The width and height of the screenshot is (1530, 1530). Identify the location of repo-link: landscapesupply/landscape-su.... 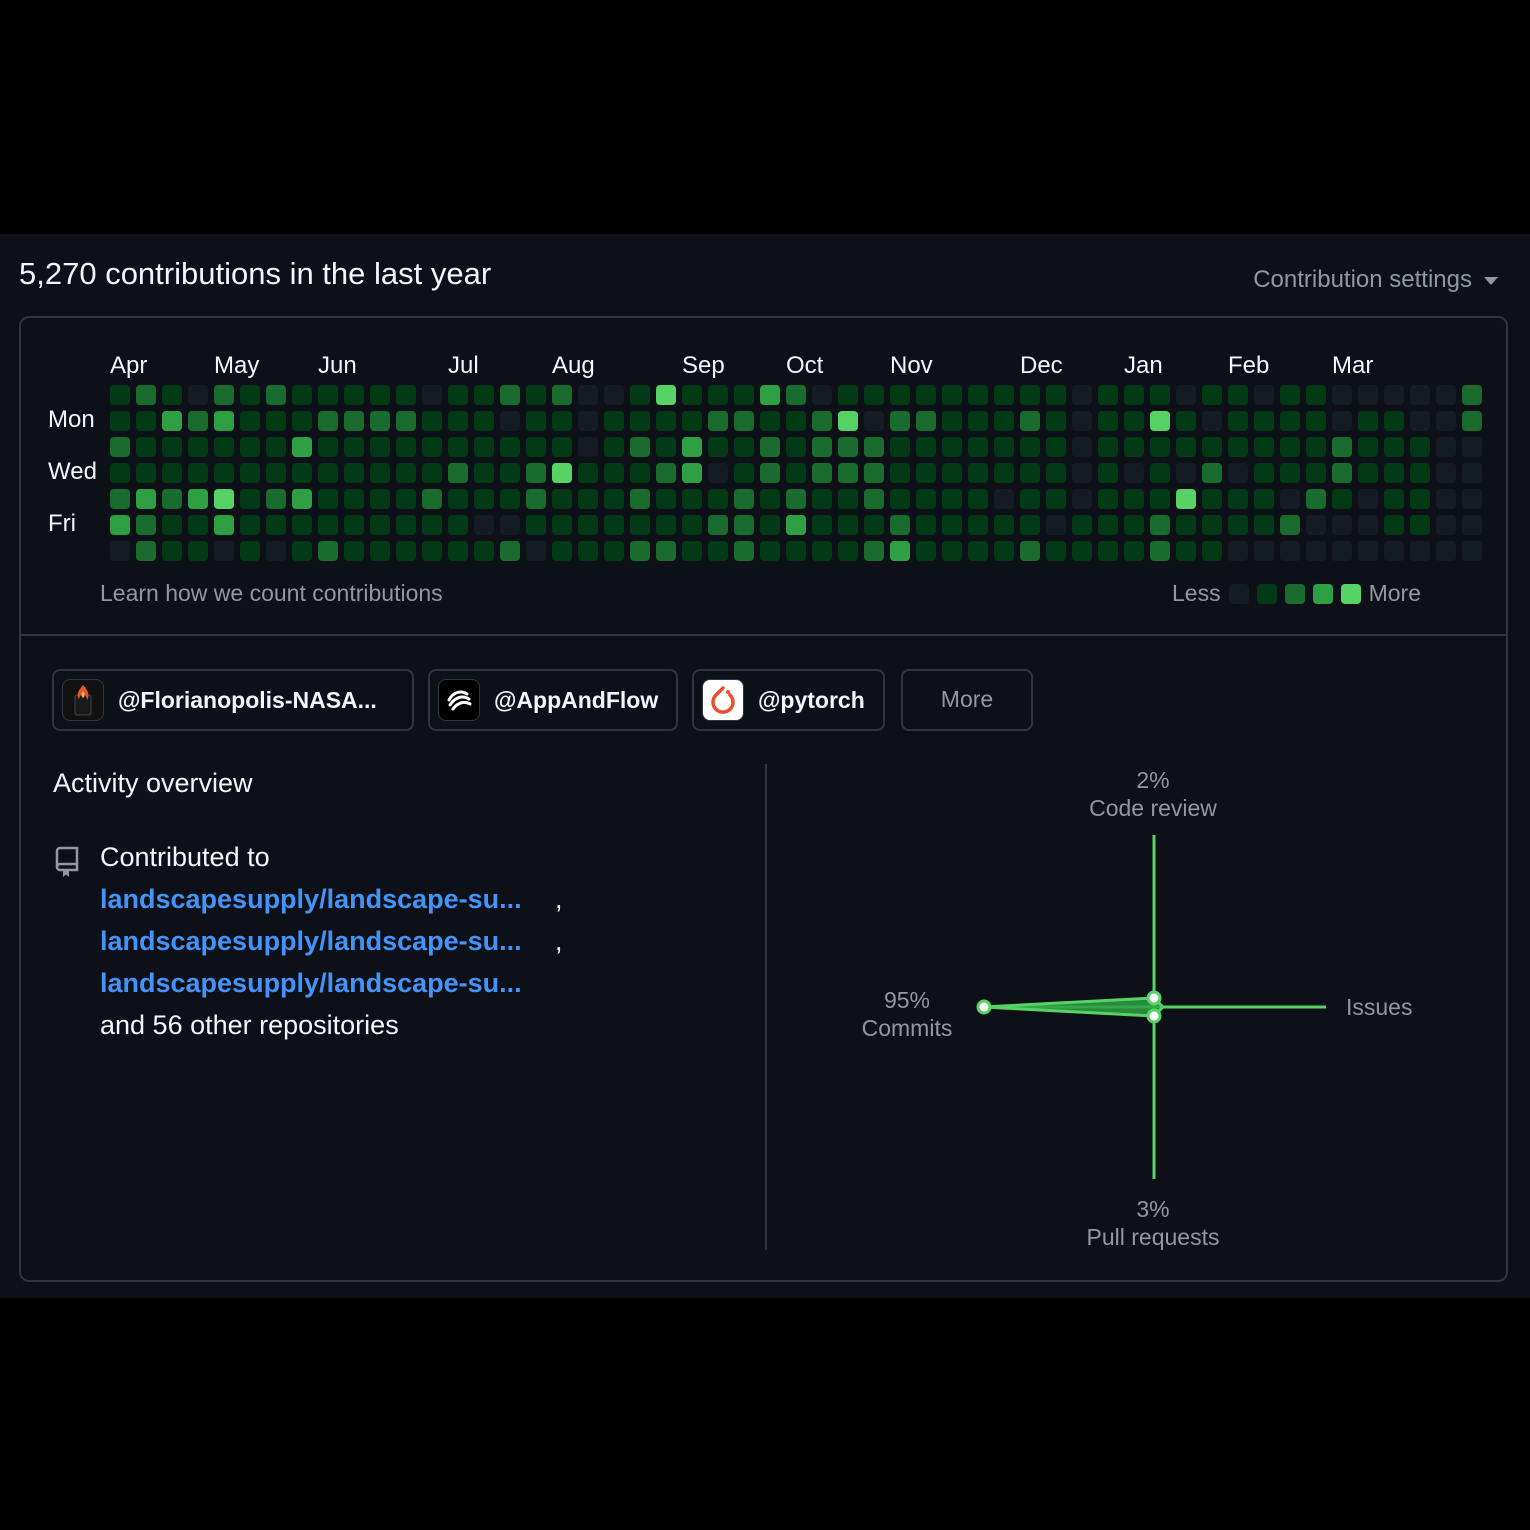
(311, 983).